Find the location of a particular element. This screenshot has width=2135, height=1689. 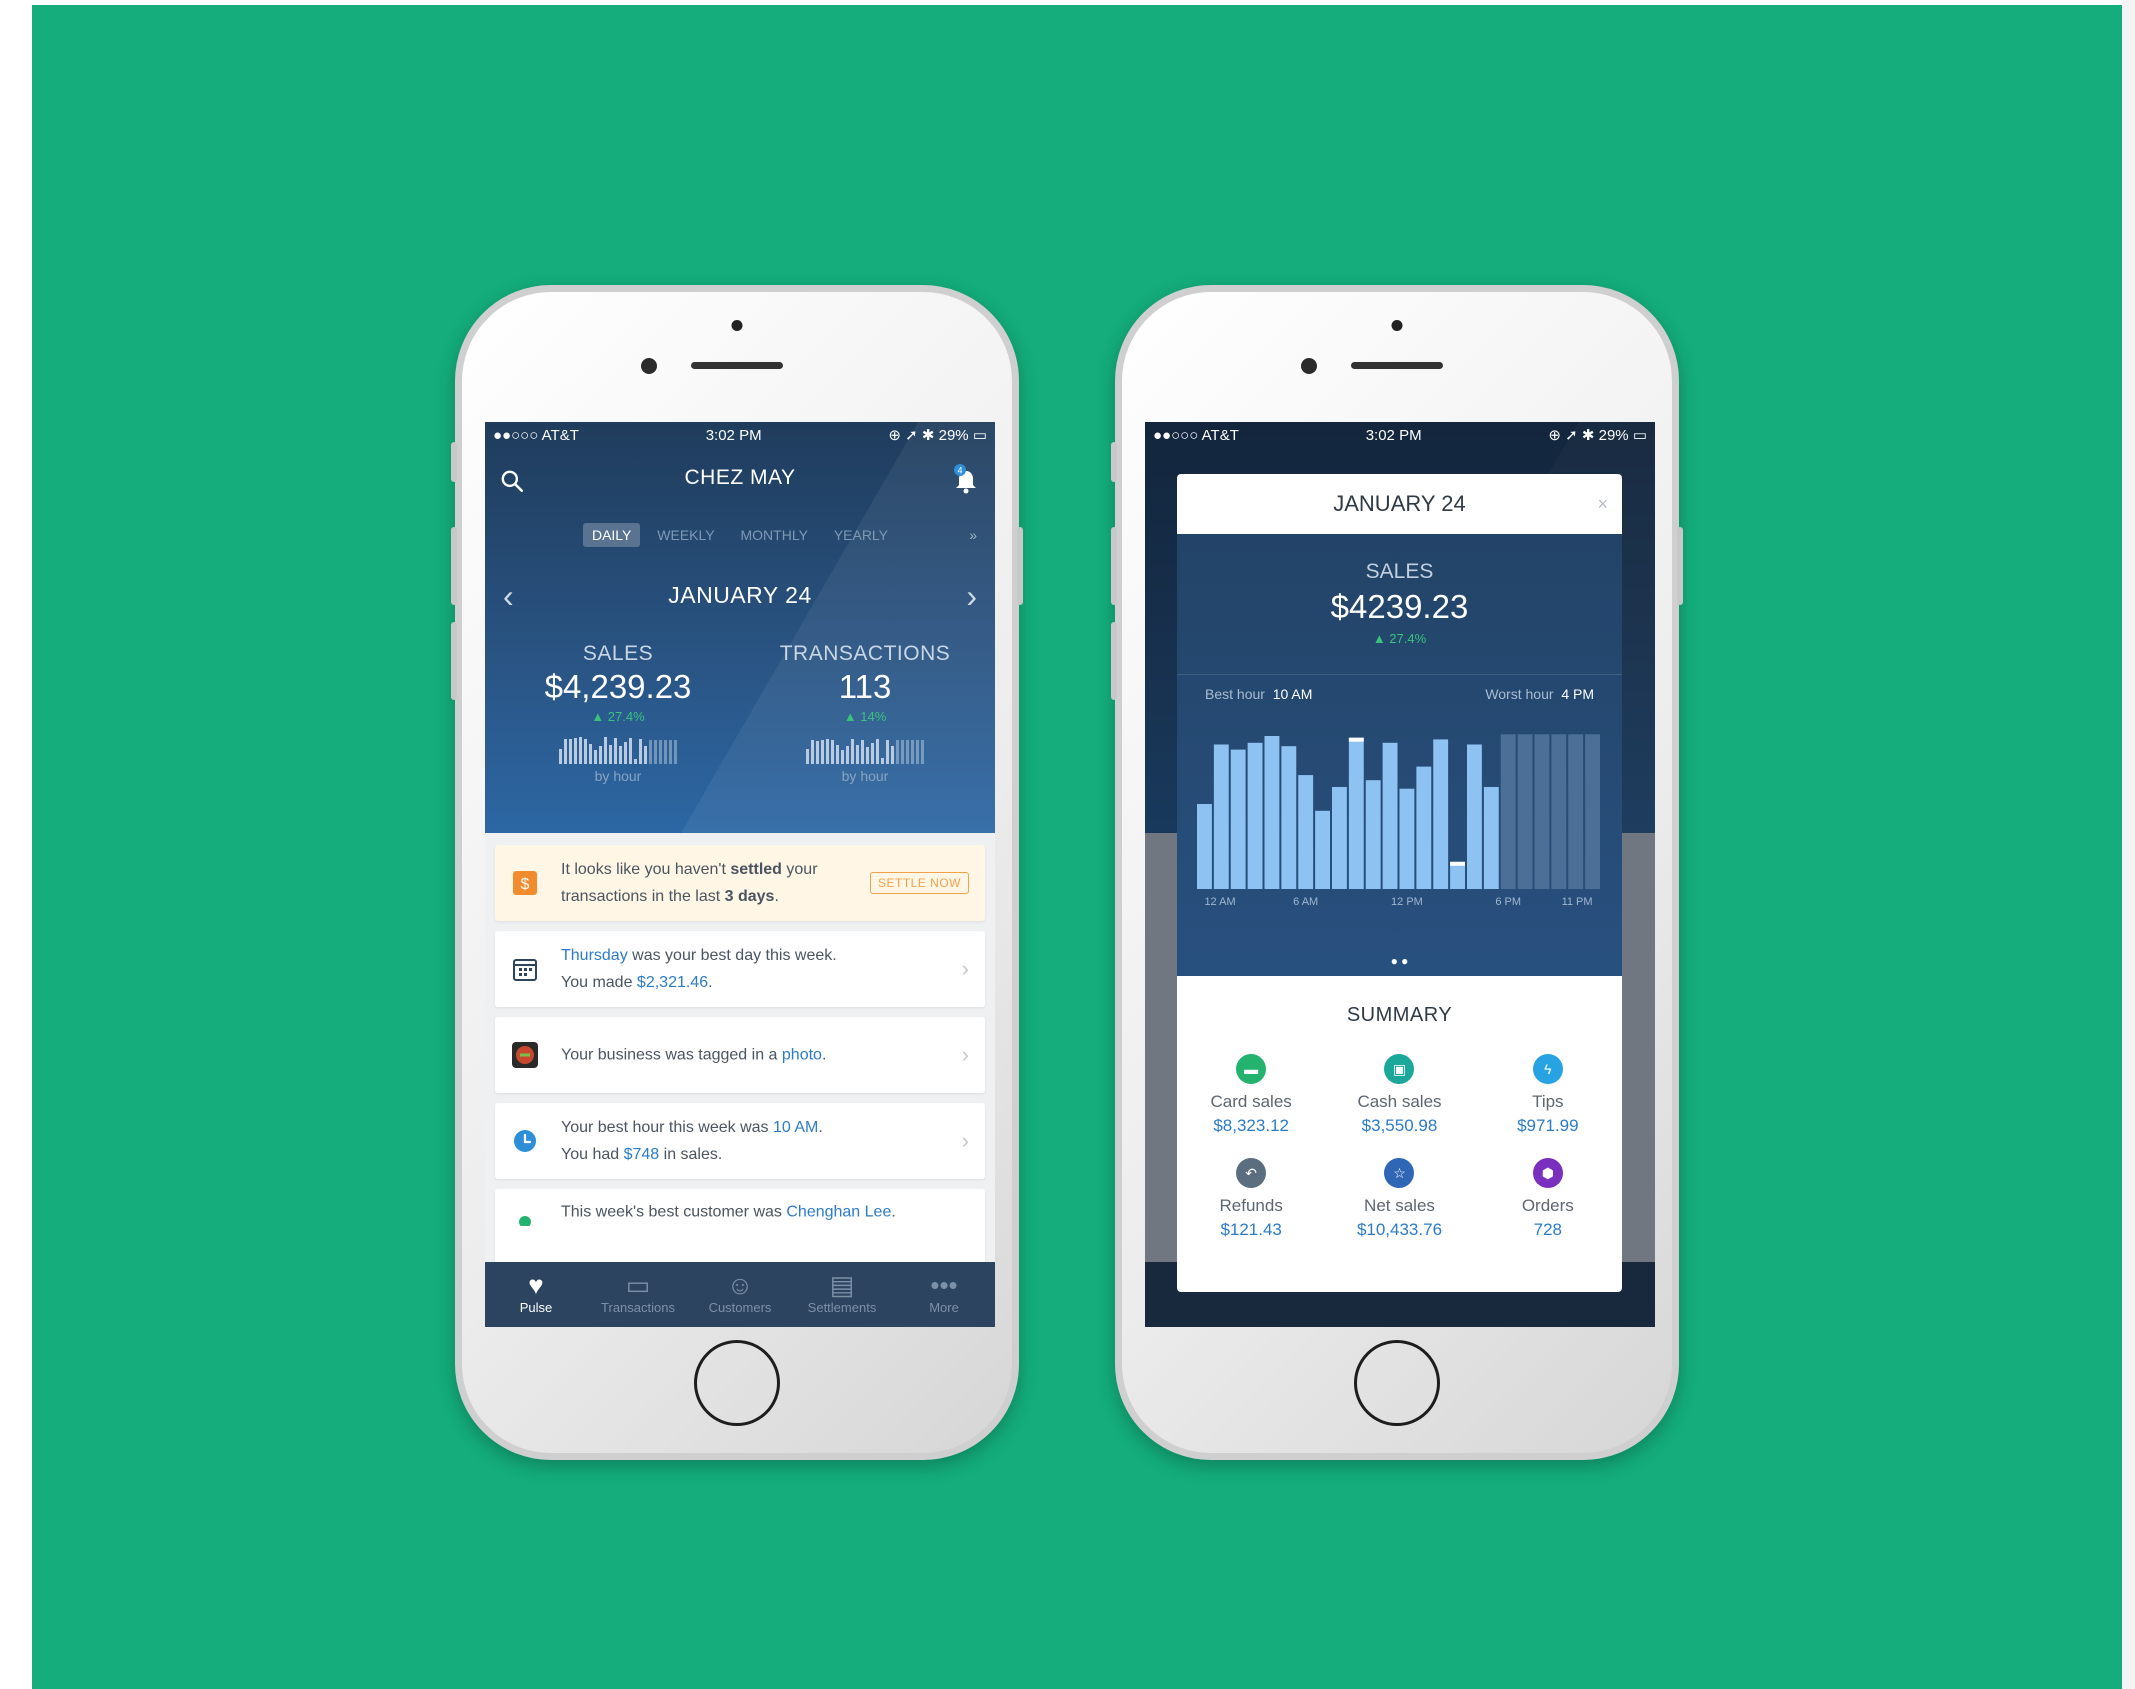

hour-bar-7-pm is located at coordinates (1525, 811).